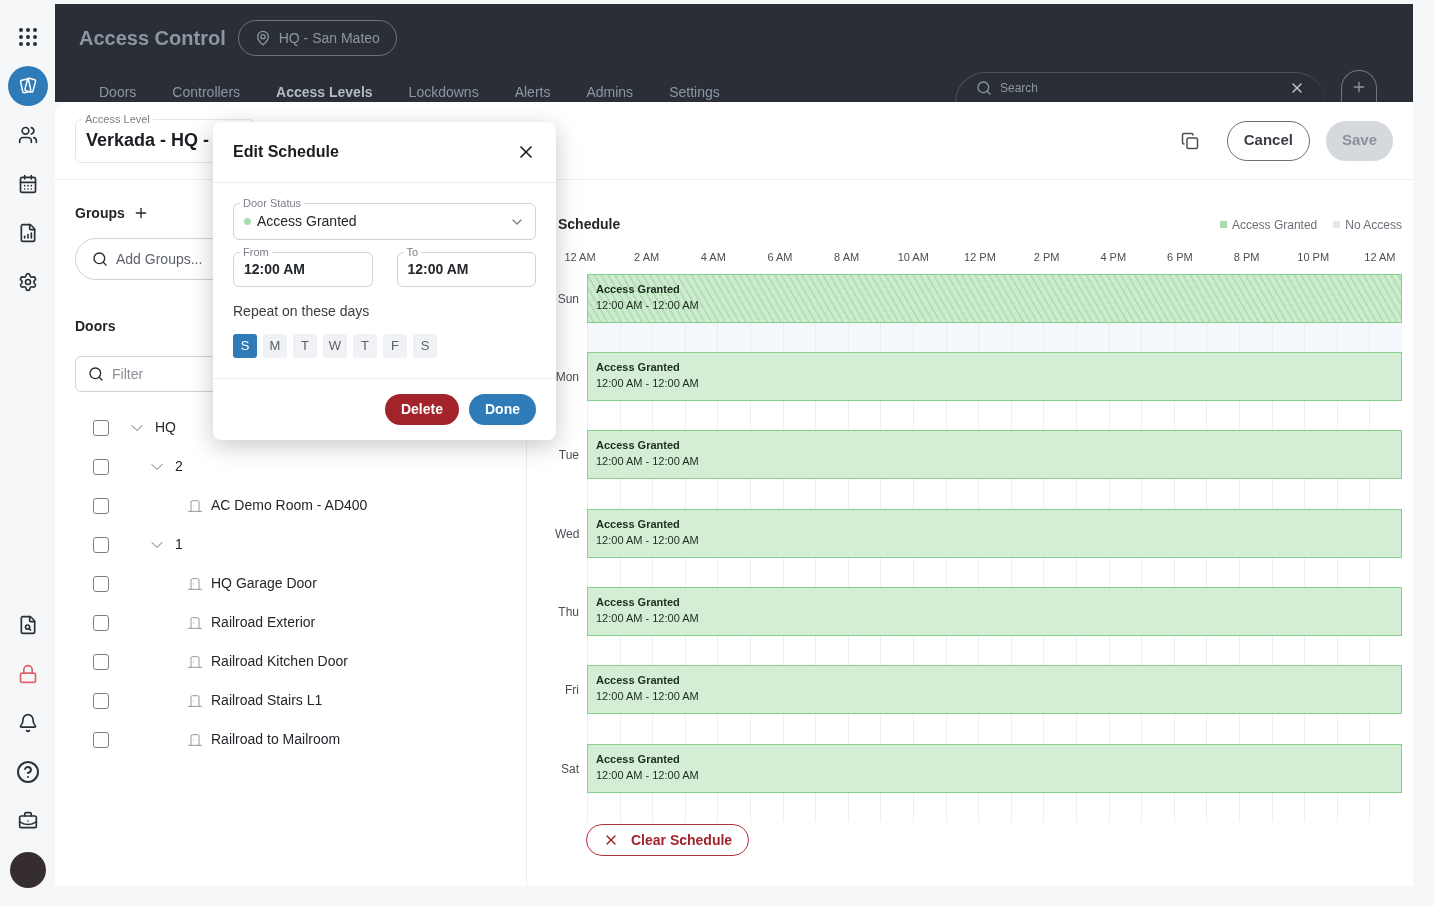 The image size is (1434, 906). I want to click on briefcase-icon, so click(27, 820).